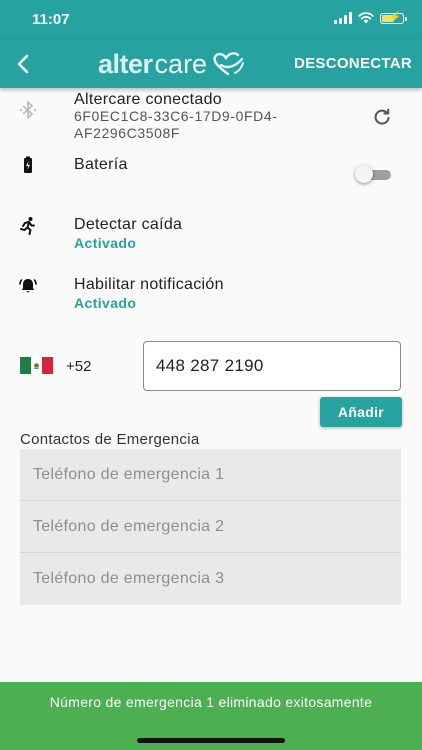 This screenshot has height=750, width=422. Describe the element at coordinates (127, 133) in the screenshot. I see `device-id-line-2: AF2296C3508F` at that location.